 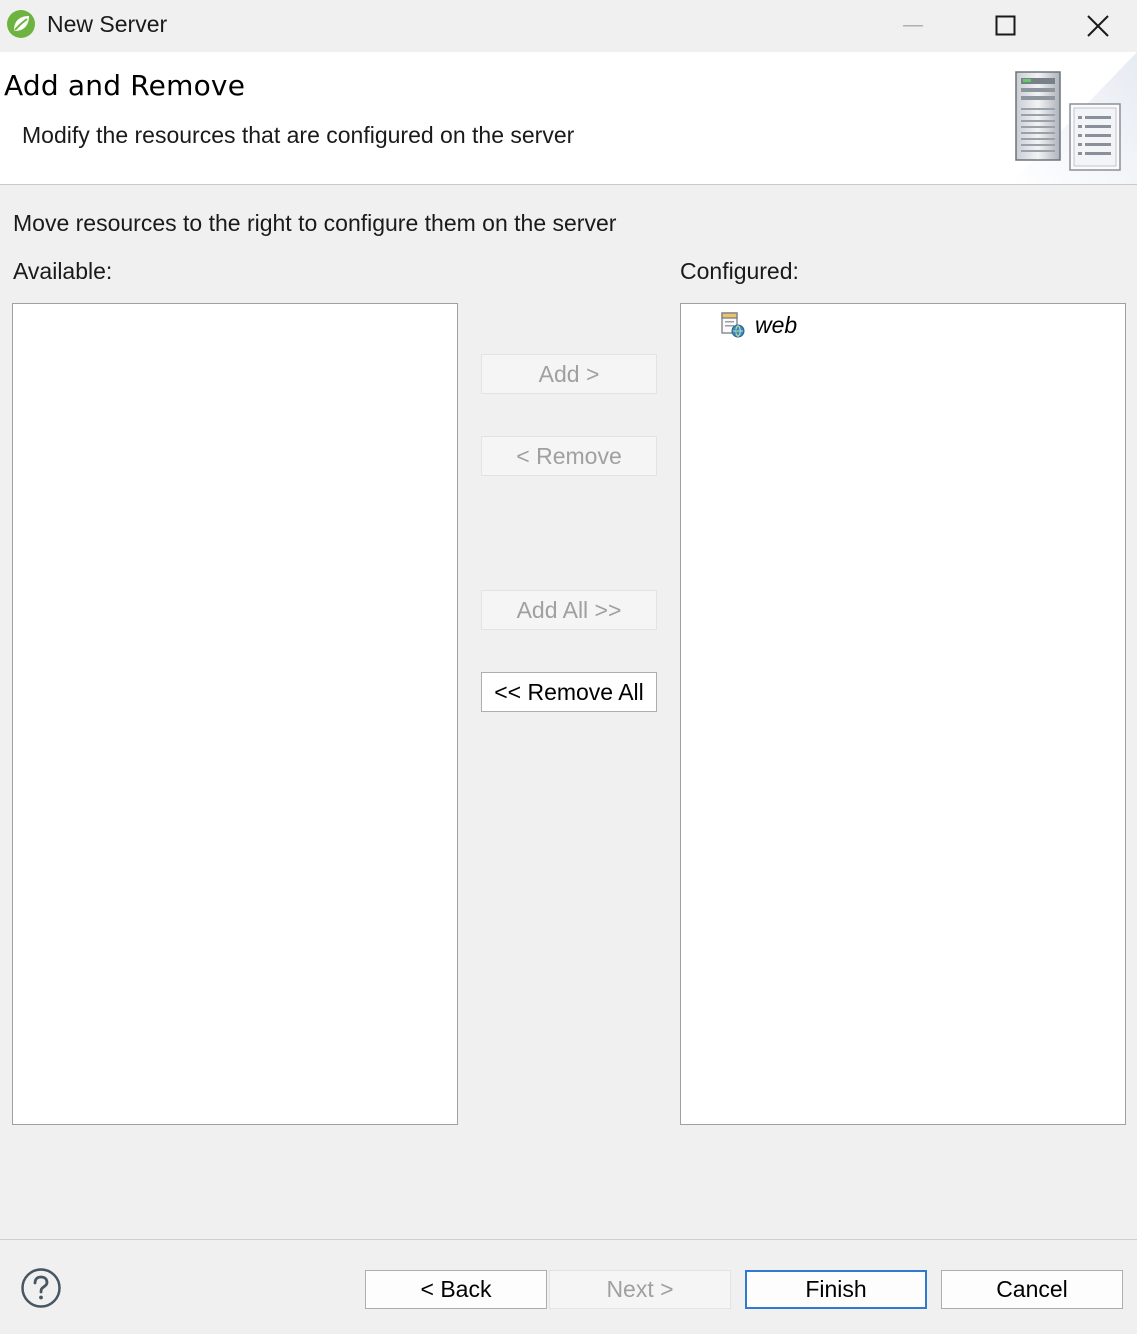 I want to click on add-button: Add >, so click(x=569, y=374).